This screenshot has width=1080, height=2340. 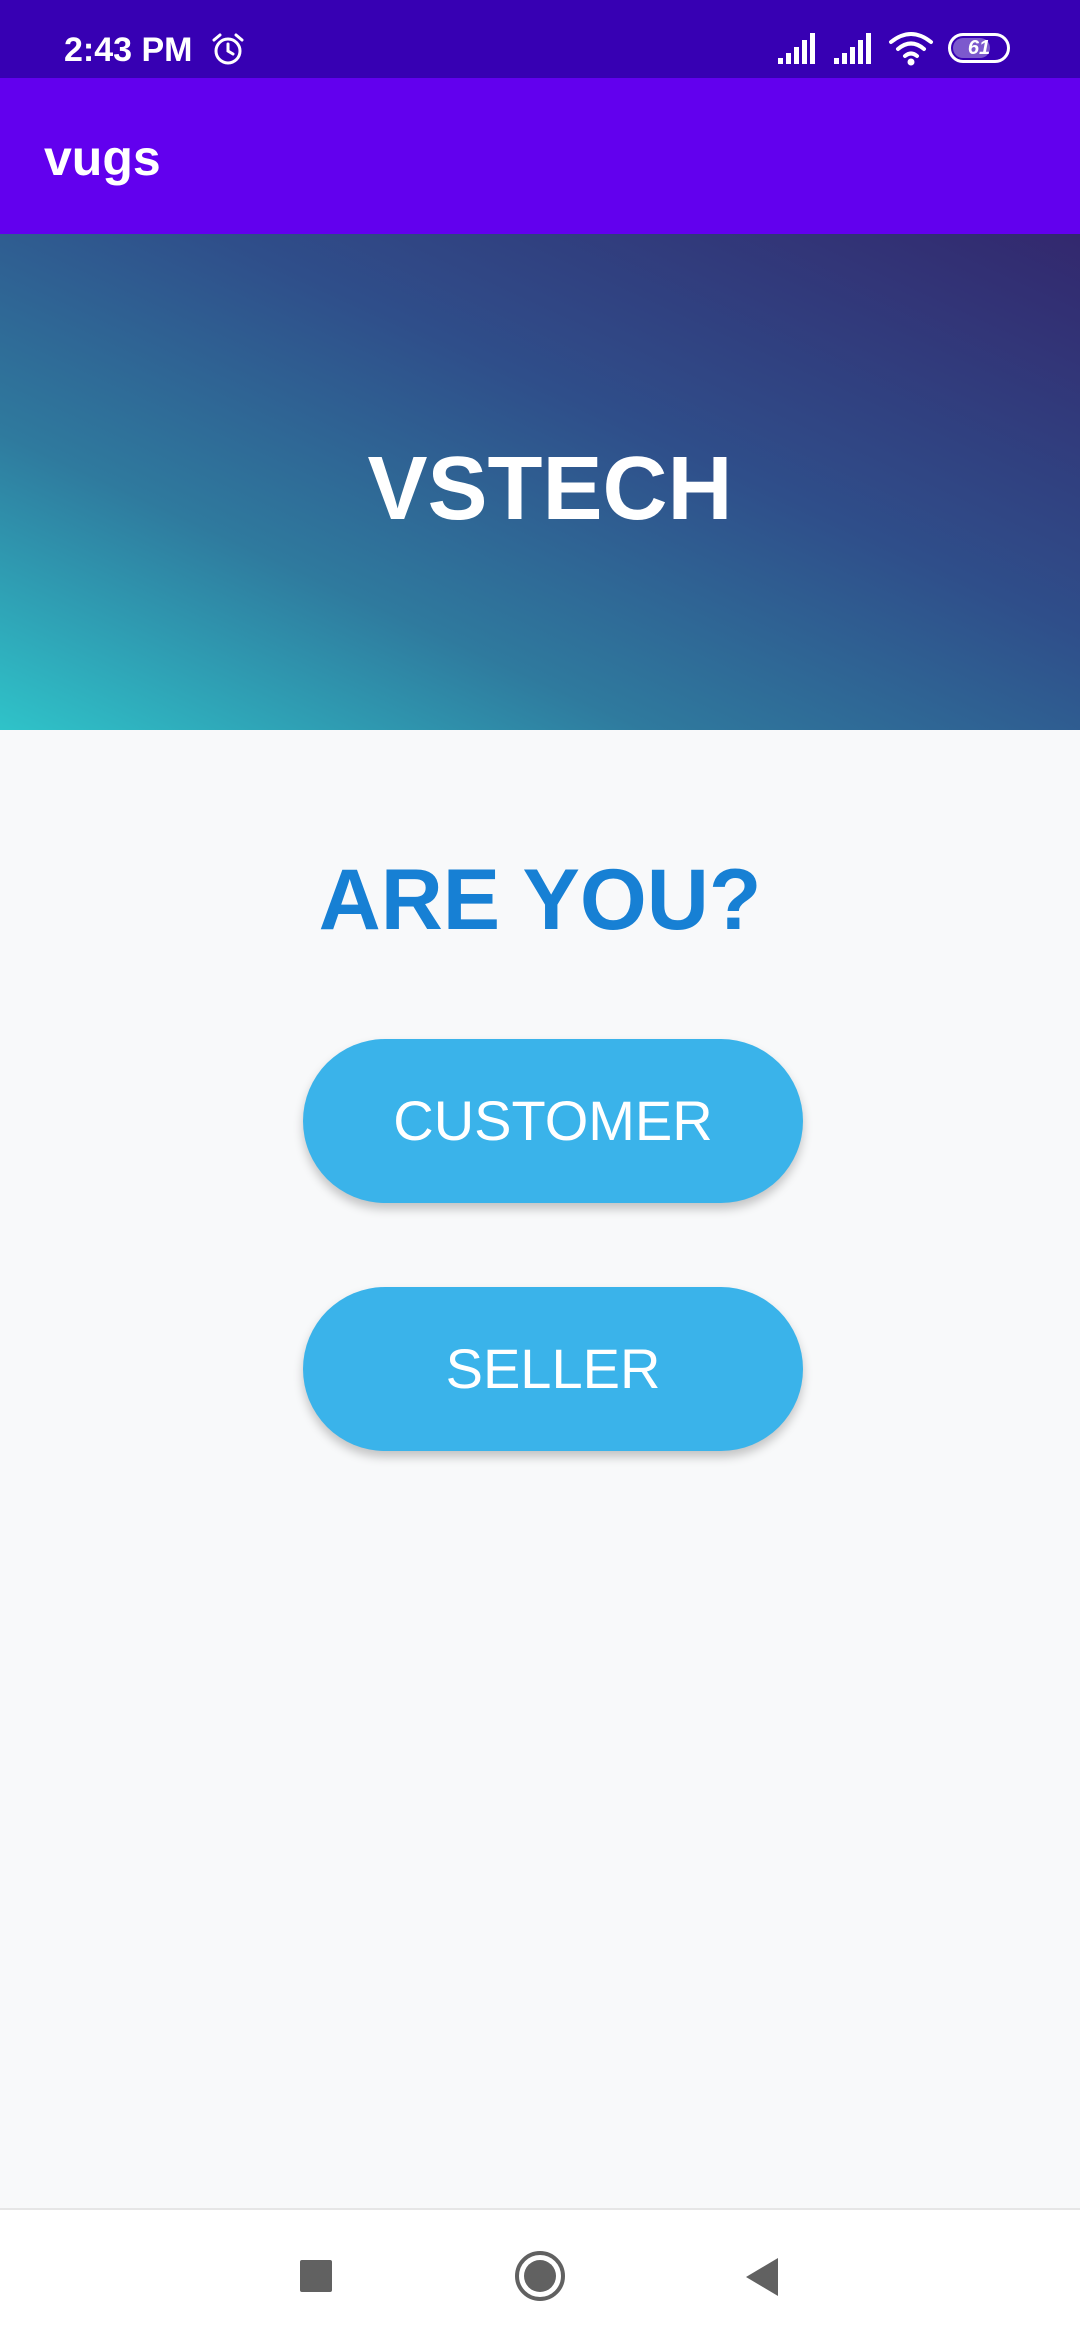 I want to click on home-icon, so click(x=540, y=2276).